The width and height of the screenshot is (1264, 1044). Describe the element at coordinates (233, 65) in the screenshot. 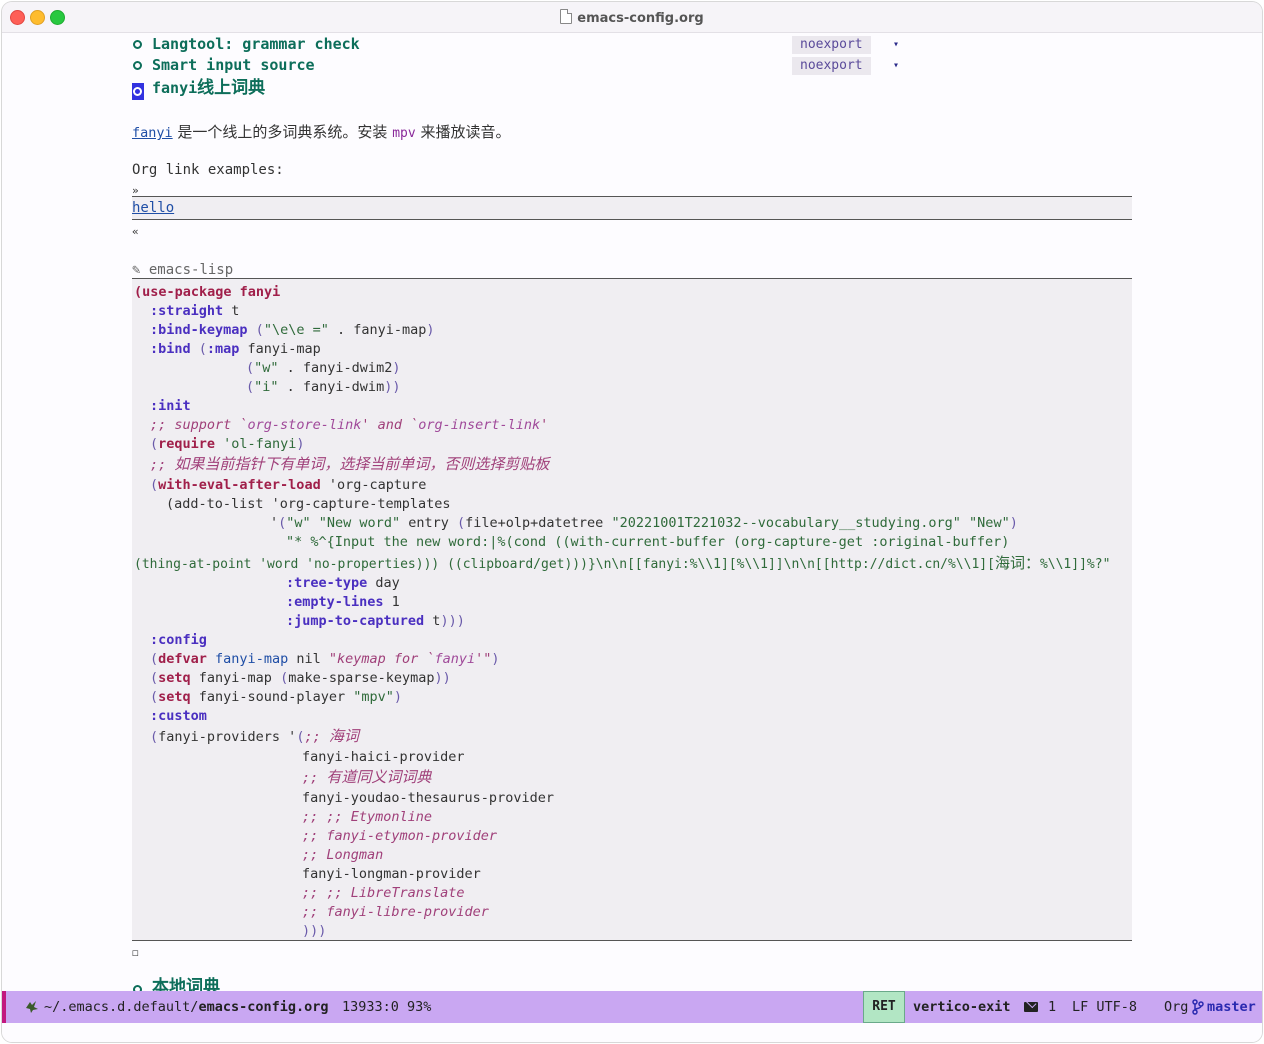

I see `heading-smart-input: Smart input source` at that location.